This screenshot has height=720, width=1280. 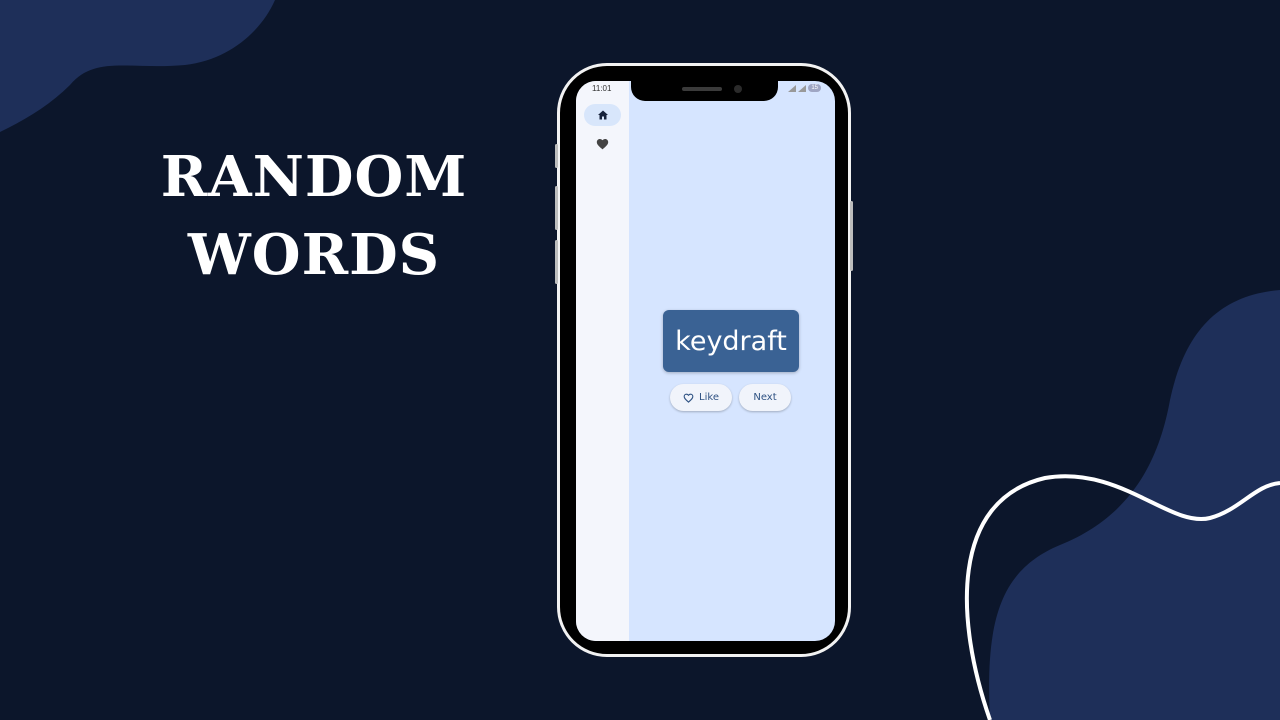 What do you see at coordinates (314, 216) in the screenshot?
I see `page-headline: RANDOM WORDS` at bounding box center [314, 216].